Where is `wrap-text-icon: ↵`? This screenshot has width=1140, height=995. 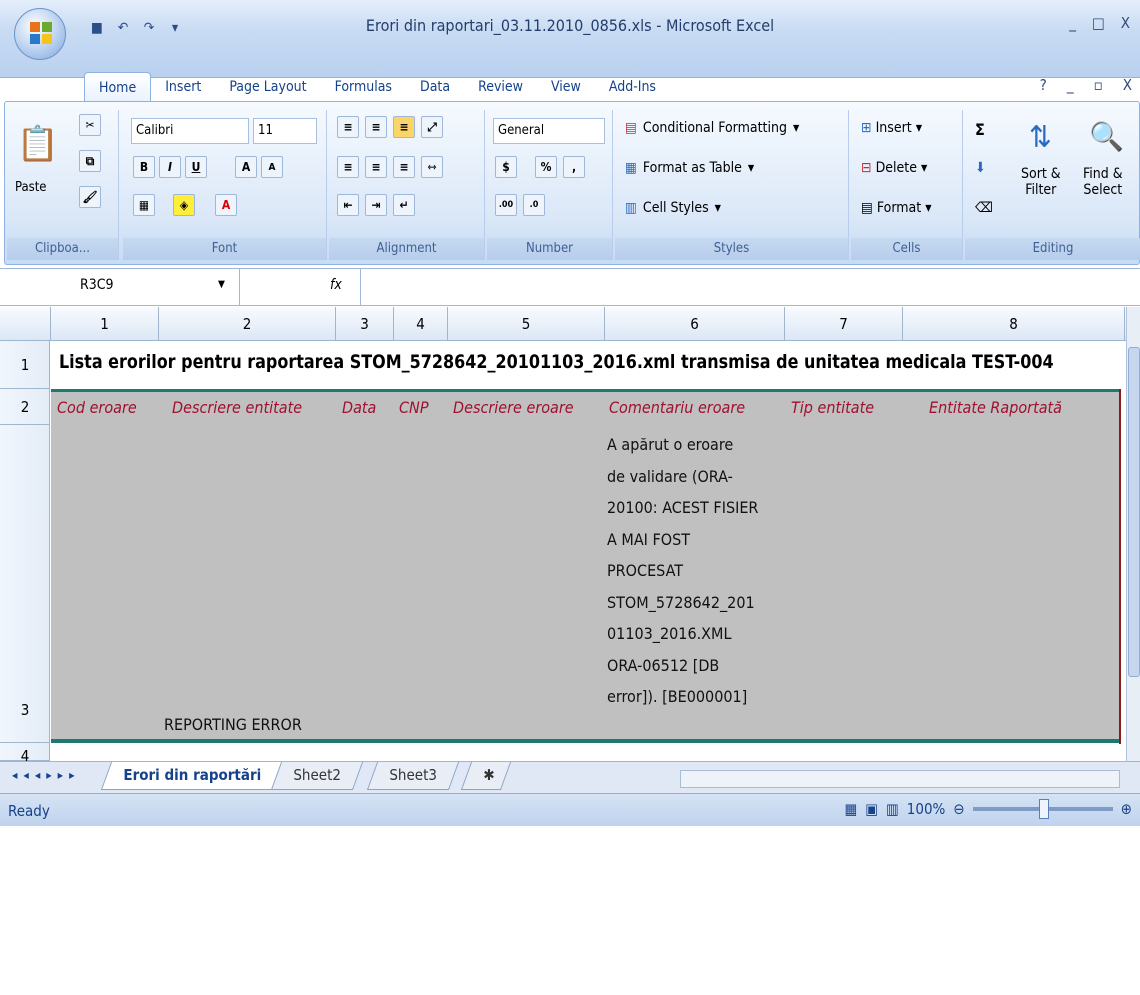
wrap-text-icon: ↵ is located at coordinates (404, 205).